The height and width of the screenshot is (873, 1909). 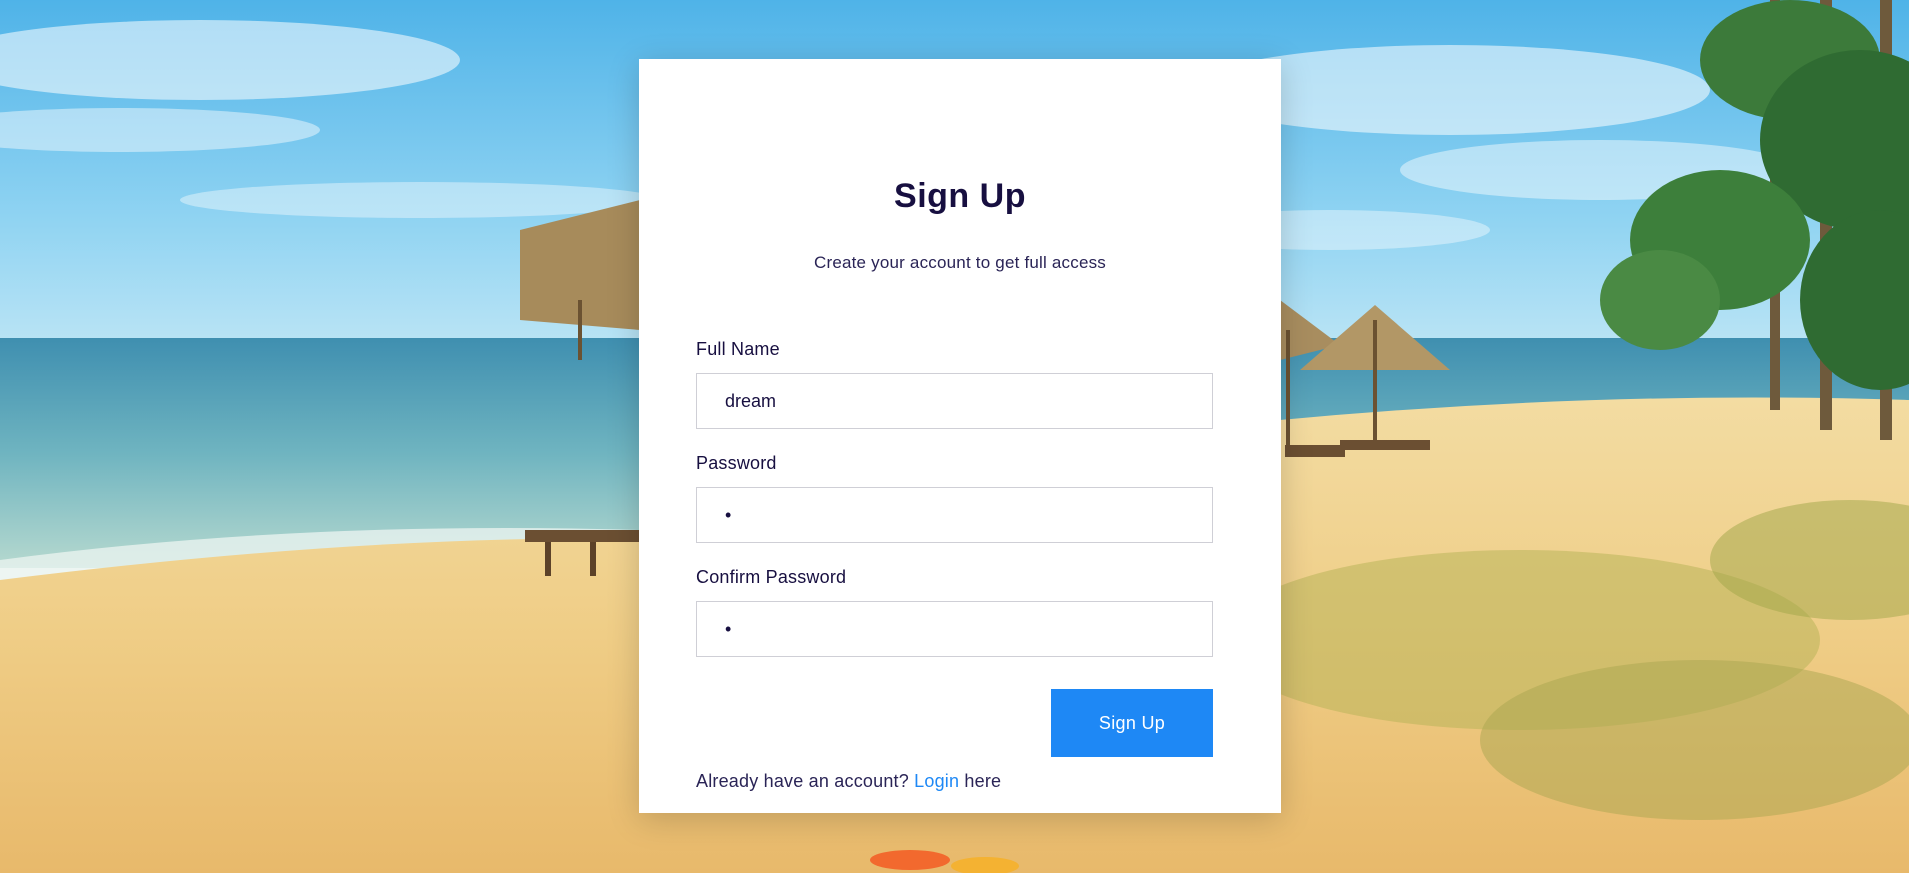 What do you see at coordinates (738, 349) in the screenshot?
I see `full-name-label: Full Name` at bounding box center [738, 349].